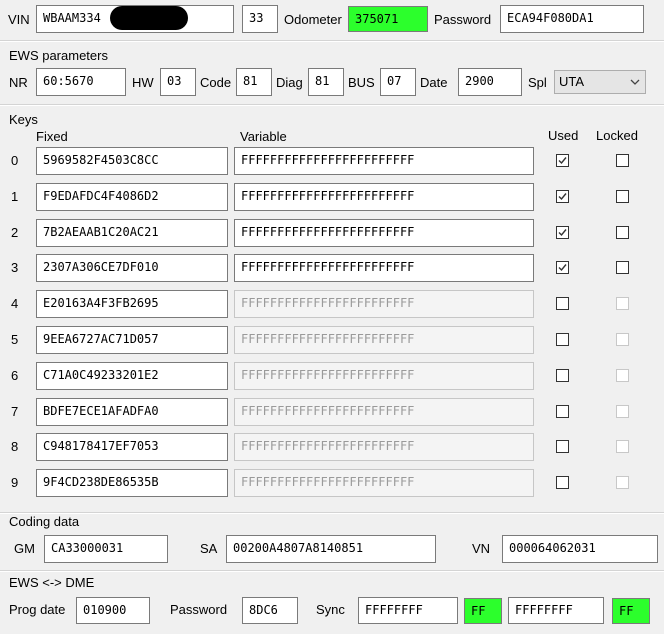  Describe the element at coordinates (15, 446) in the screenshot. I see `key-index: 8` at that location.